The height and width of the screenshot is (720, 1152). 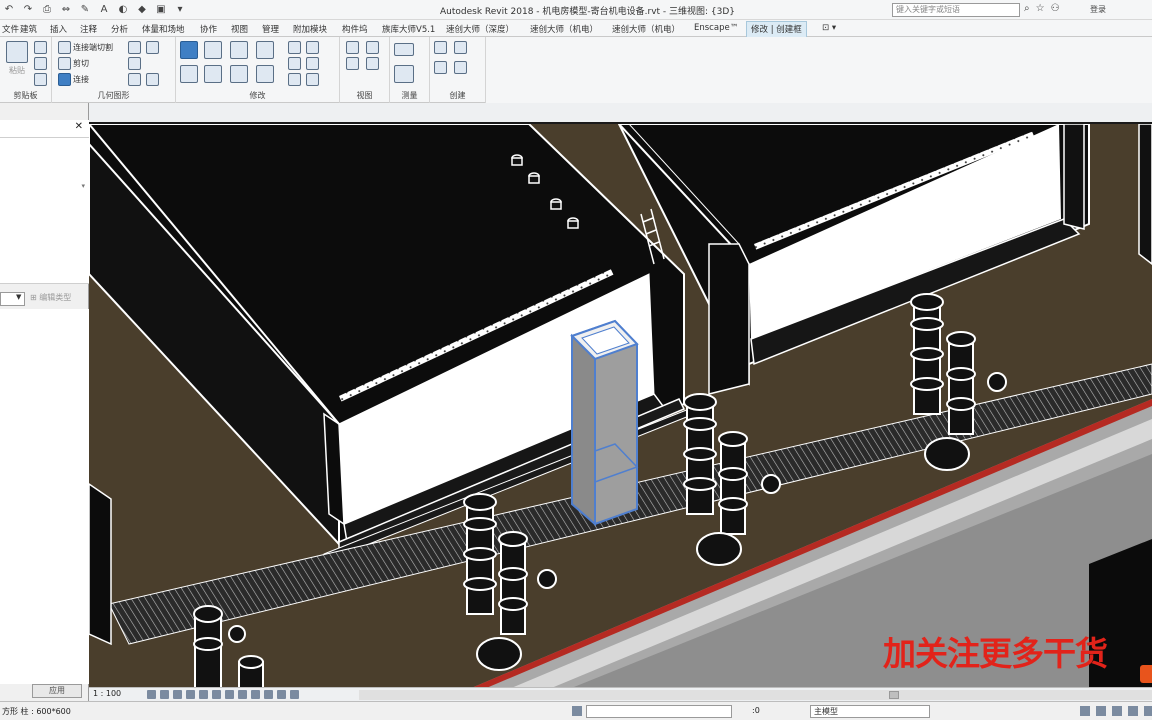 I want to click on pick-icon, so click(x=152, y=79).